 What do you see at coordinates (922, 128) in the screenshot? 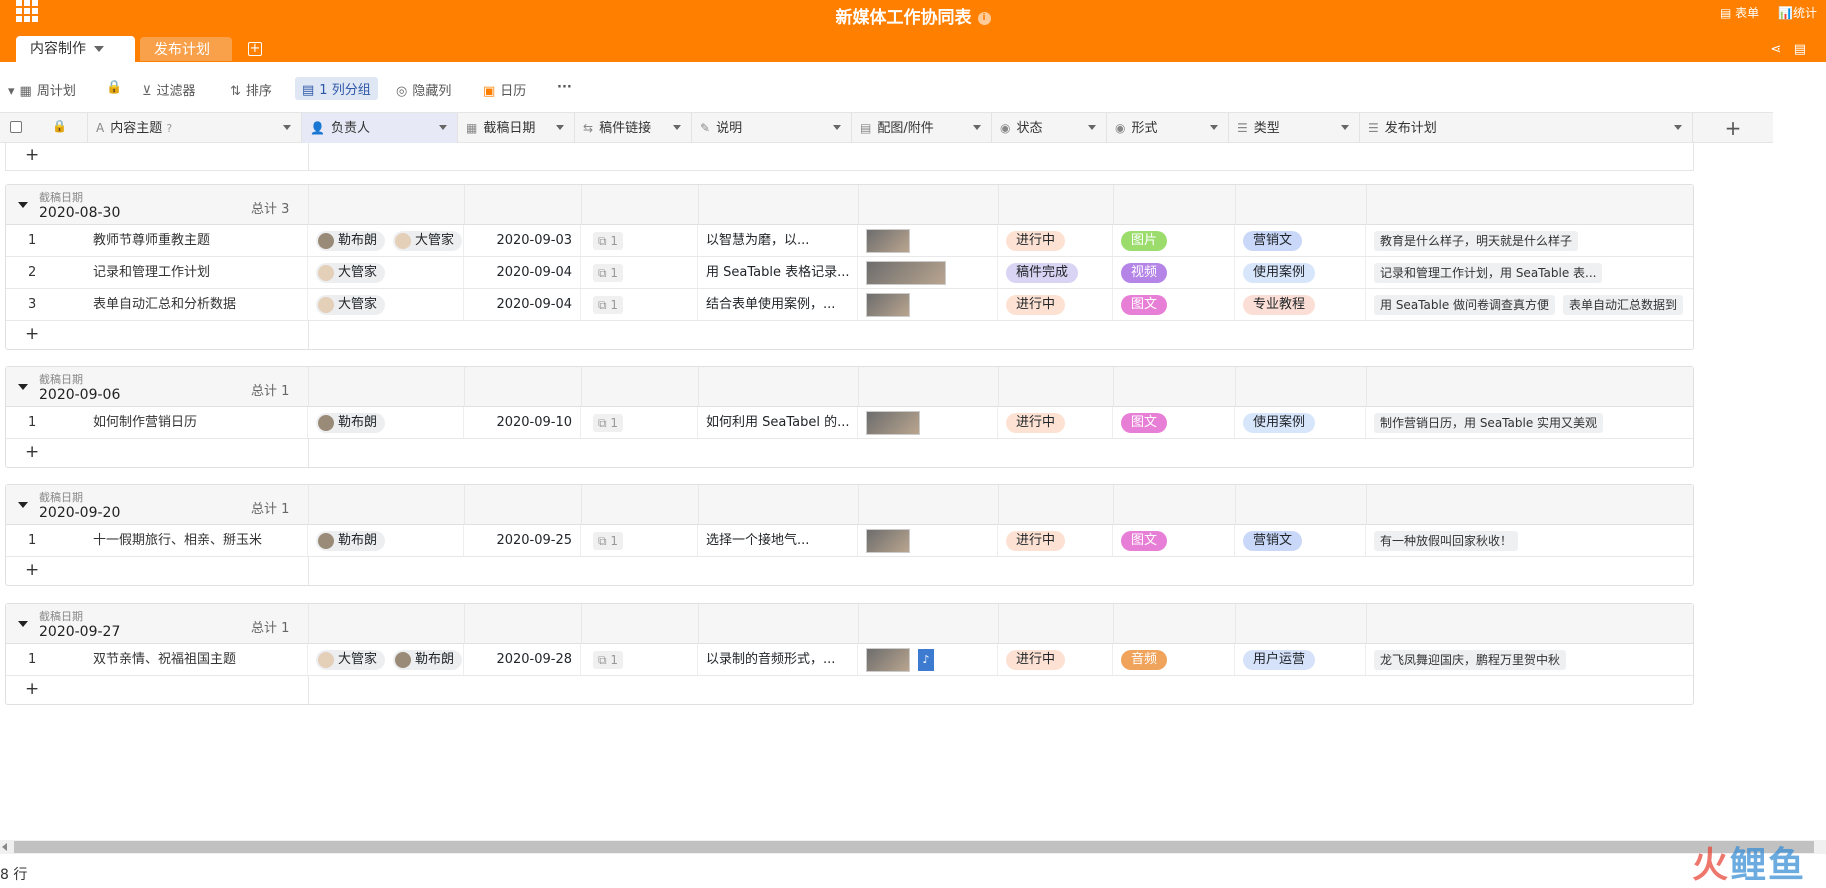
I see `header-col-attachment: ▤ 配图/附件` at bounding box center [922, 128].